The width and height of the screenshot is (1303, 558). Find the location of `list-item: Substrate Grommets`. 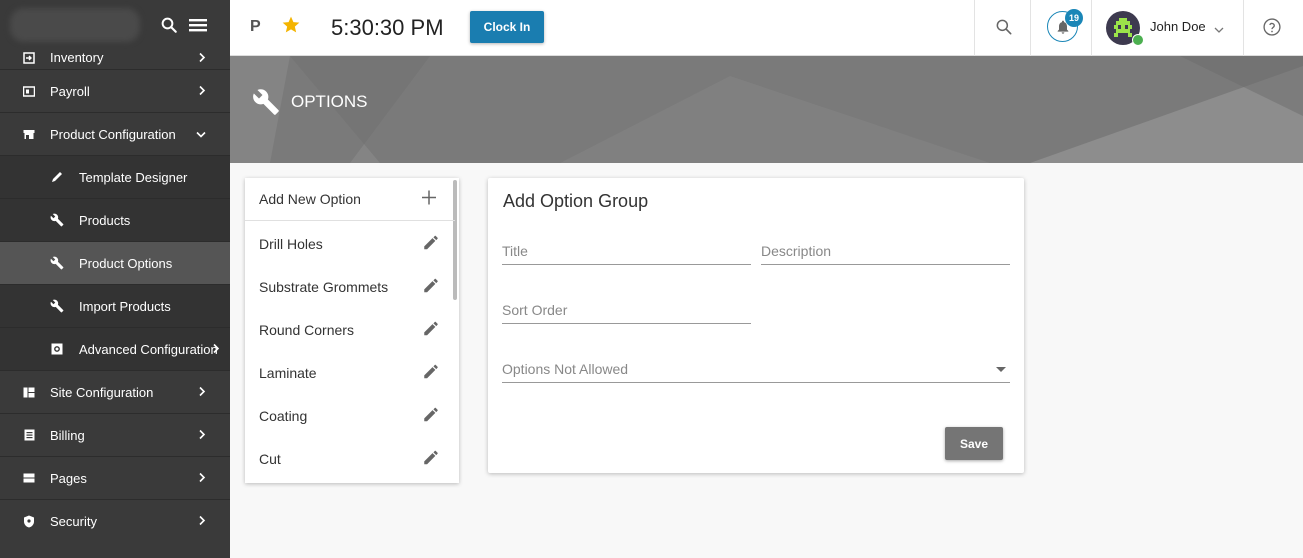

list-item: Substrate Grommets is located at coordinates (350, 286).